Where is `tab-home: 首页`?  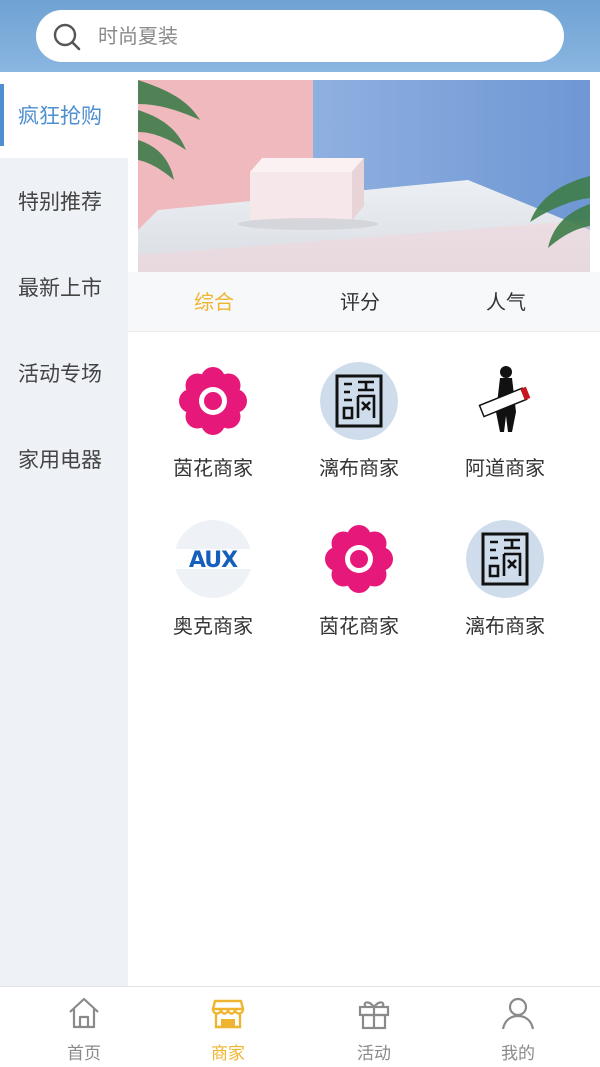
tab-home: 首页 is located at coordinates (84, 1027).